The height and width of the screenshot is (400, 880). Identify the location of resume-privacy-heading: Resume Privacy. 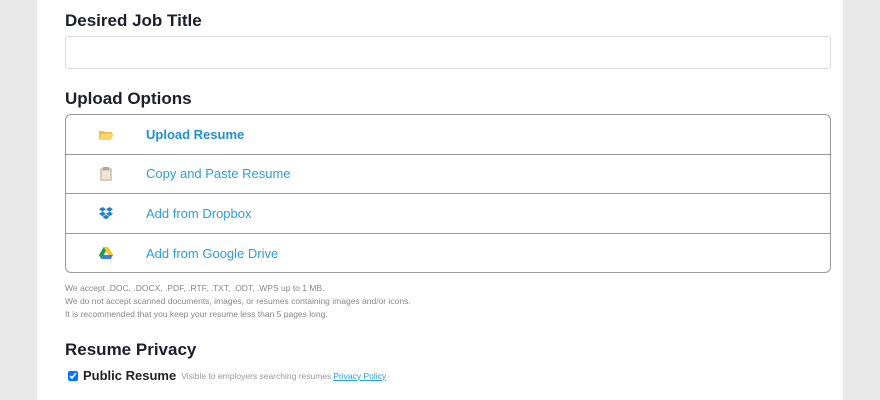
(131, 349).